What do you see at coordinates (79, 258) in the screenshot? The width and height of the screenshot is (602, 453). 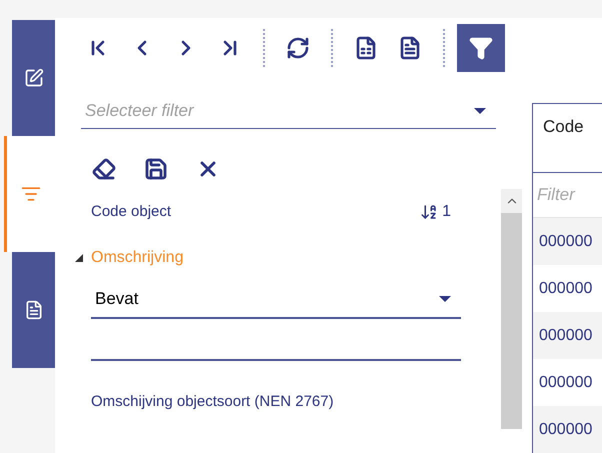 I see `expanded-triangle-icon` at bounding box center [79, 258].